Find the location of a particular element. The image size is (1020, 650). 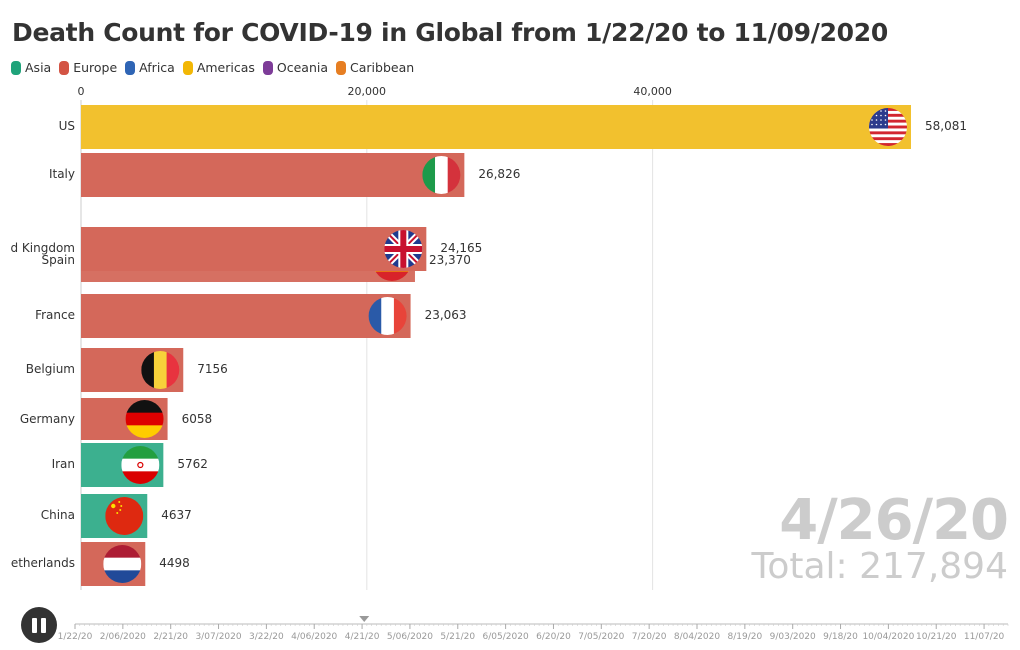

timeline-label: 7/20/20 is located at coordinates (649, 637).